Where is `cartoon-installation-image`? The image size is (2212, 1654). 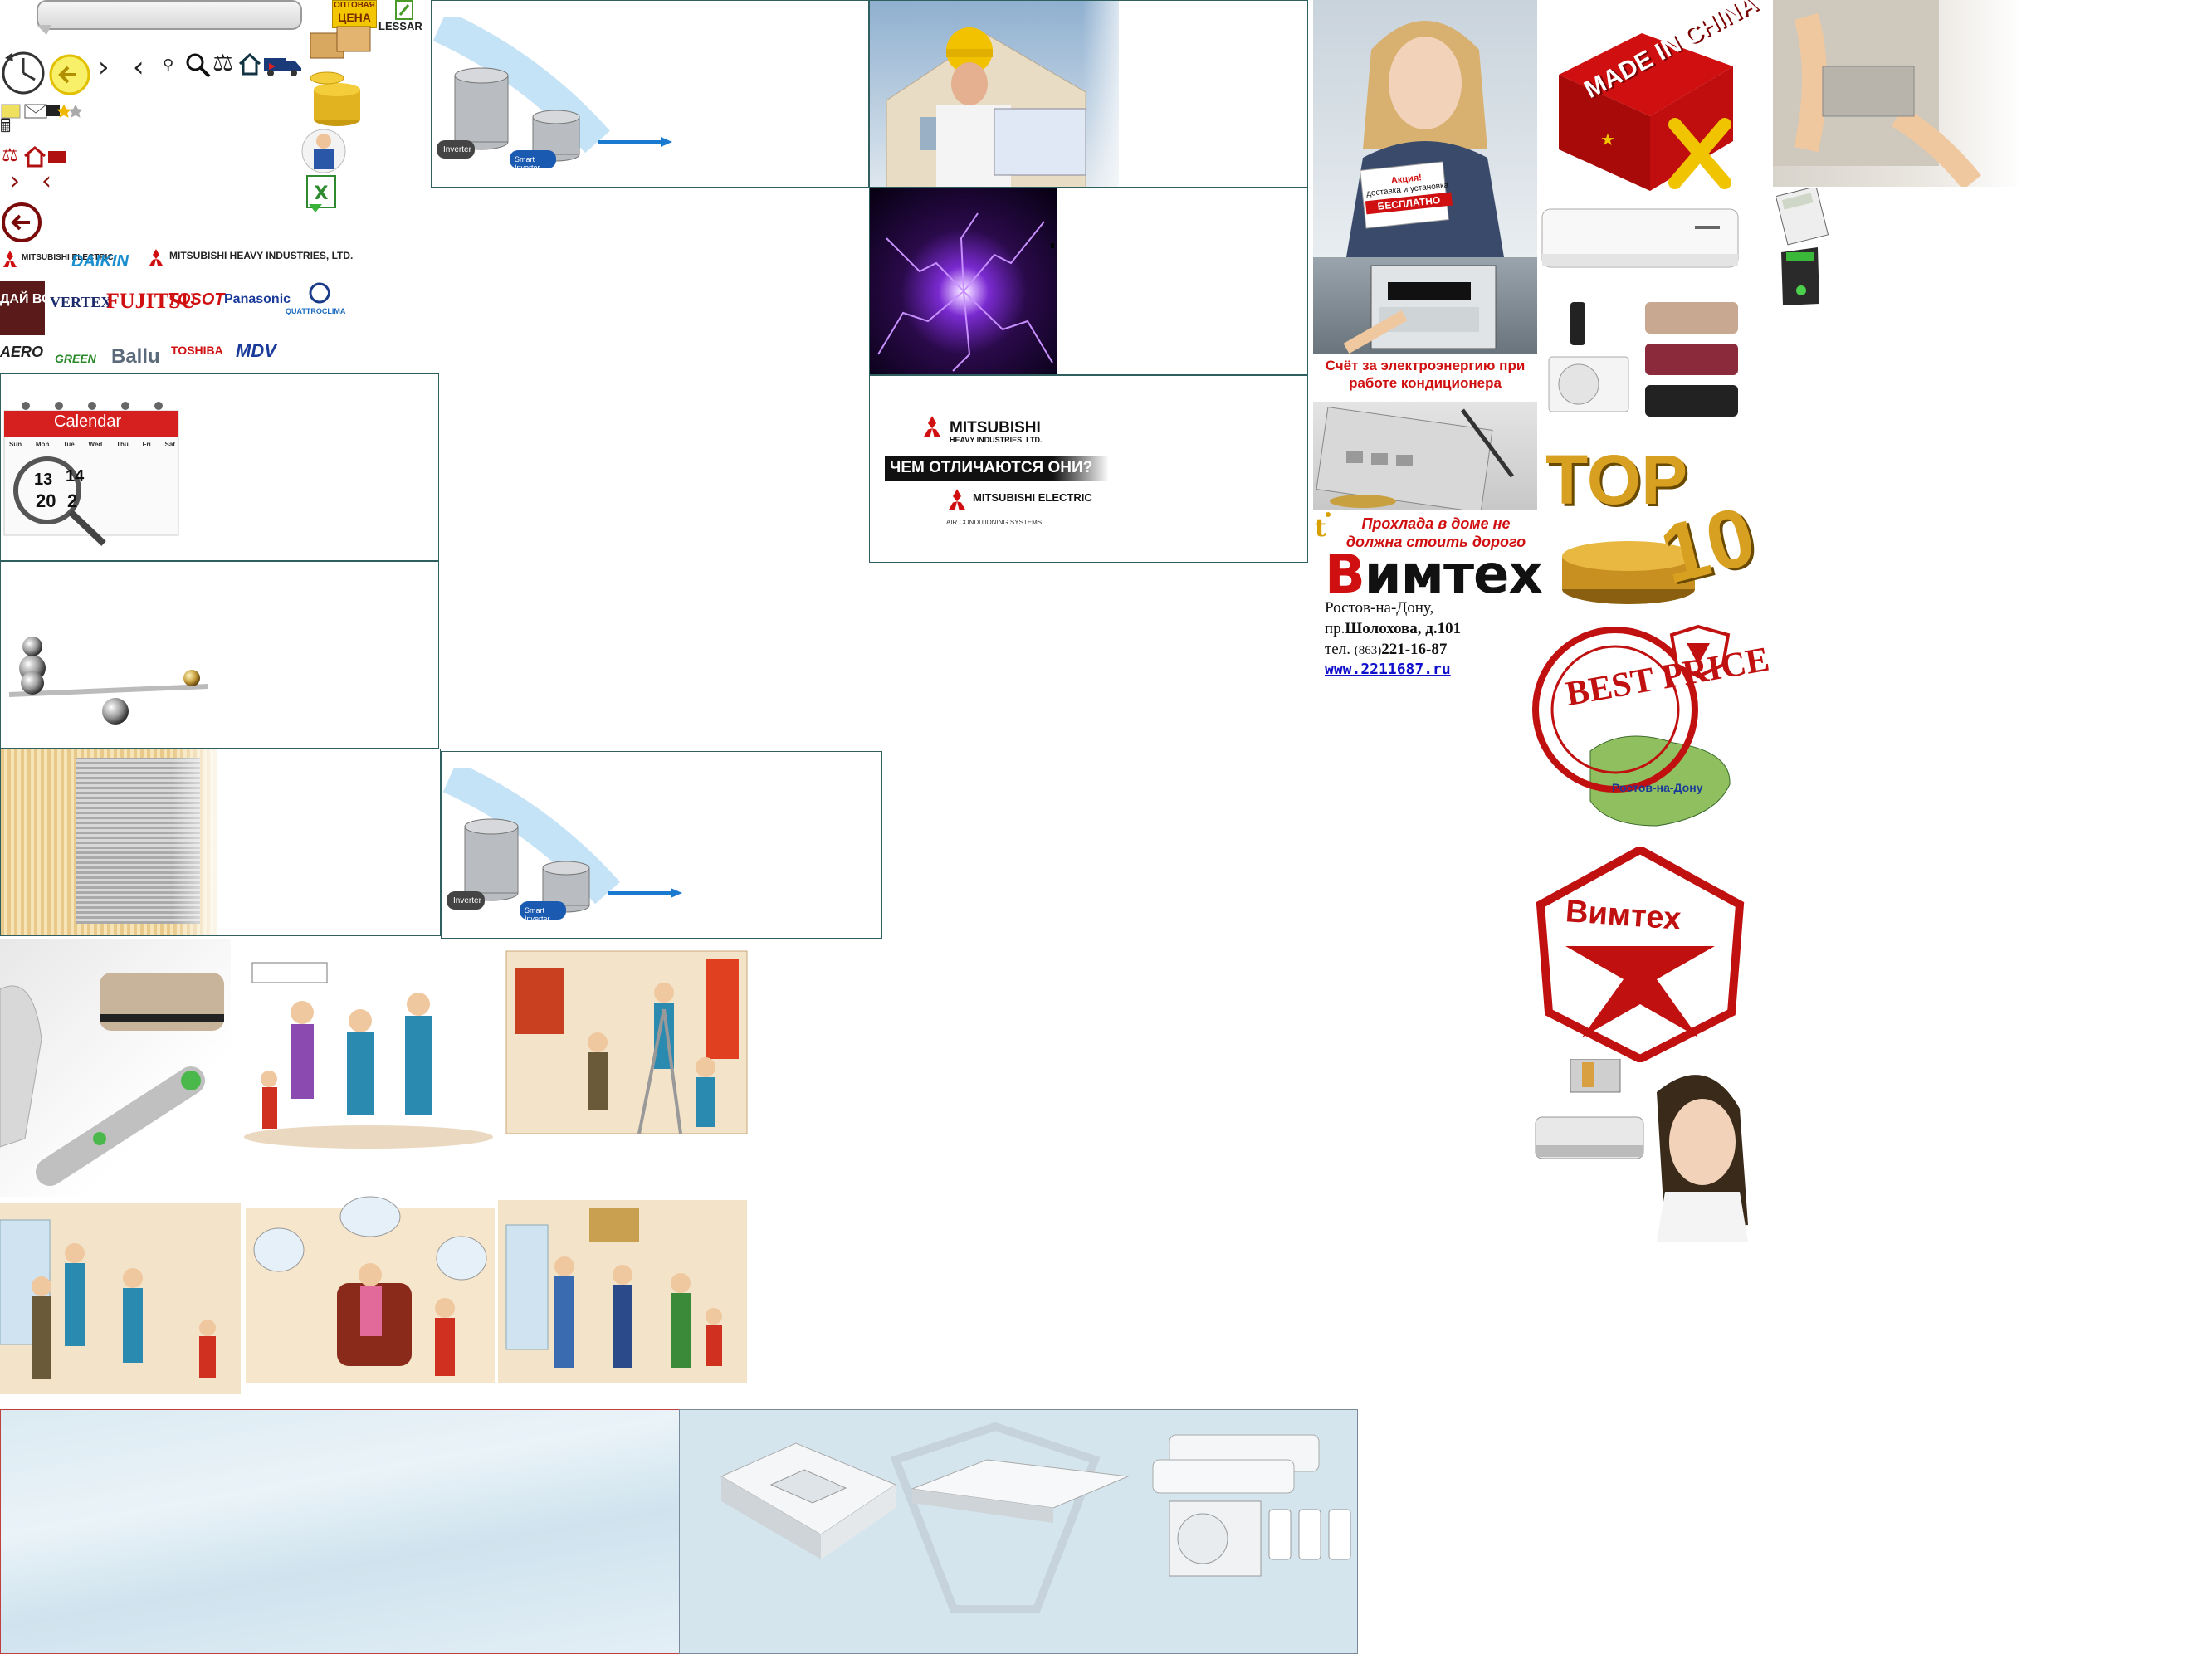
cartoon-installation-image is located at coordinates (628, 1051).